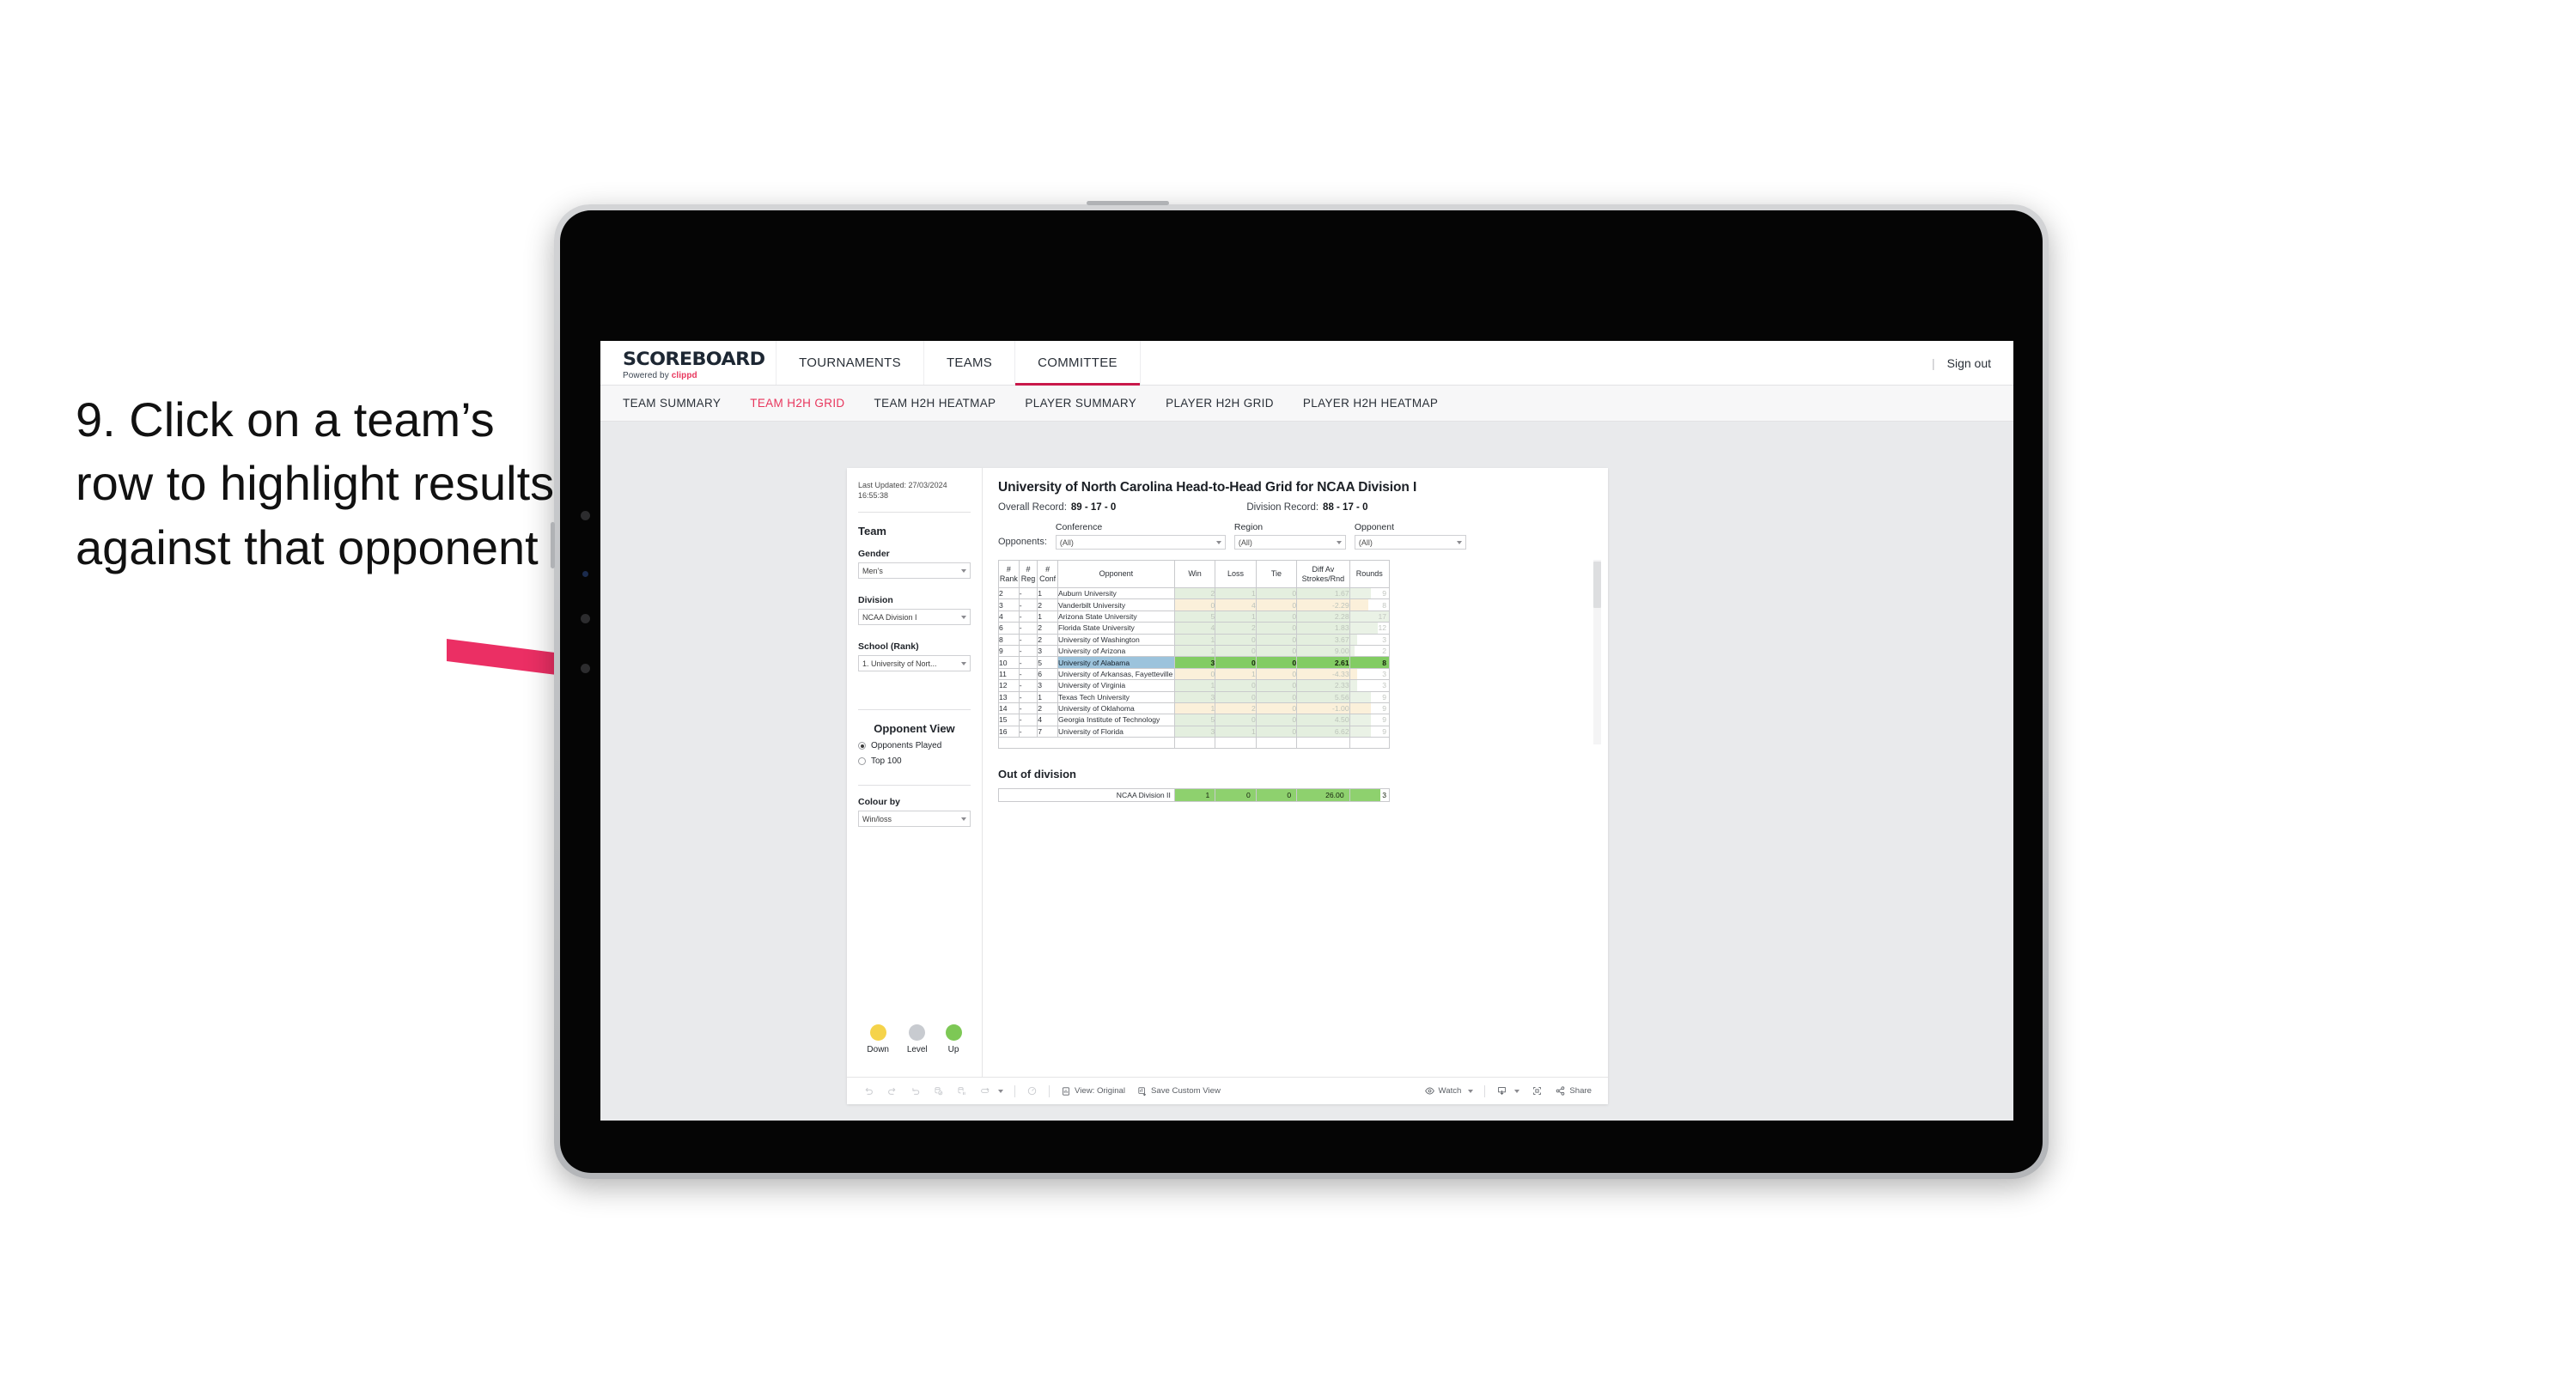 The width and height of the screenshot is (2576, 1385). I want to click on subtab-team-summary: TEAM SUMMARY, so click(672, 403).